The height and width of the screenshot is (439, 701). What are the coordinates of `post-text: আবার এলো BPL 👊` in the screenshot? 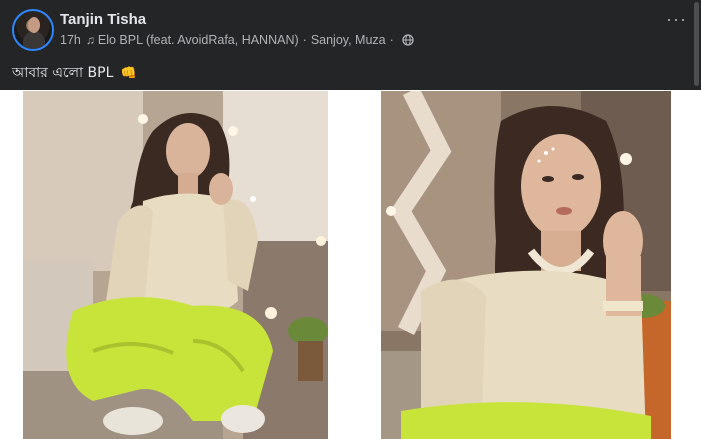 It's located at (74, 73).